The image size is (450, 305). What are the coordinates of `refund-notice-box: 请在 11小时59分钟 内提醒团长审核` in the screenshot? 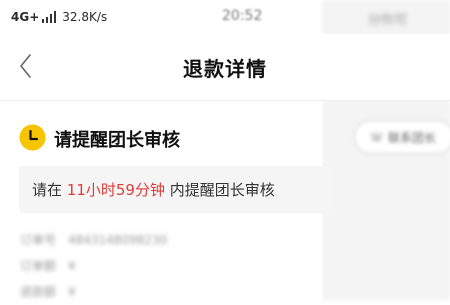 It's located at (176, 189).